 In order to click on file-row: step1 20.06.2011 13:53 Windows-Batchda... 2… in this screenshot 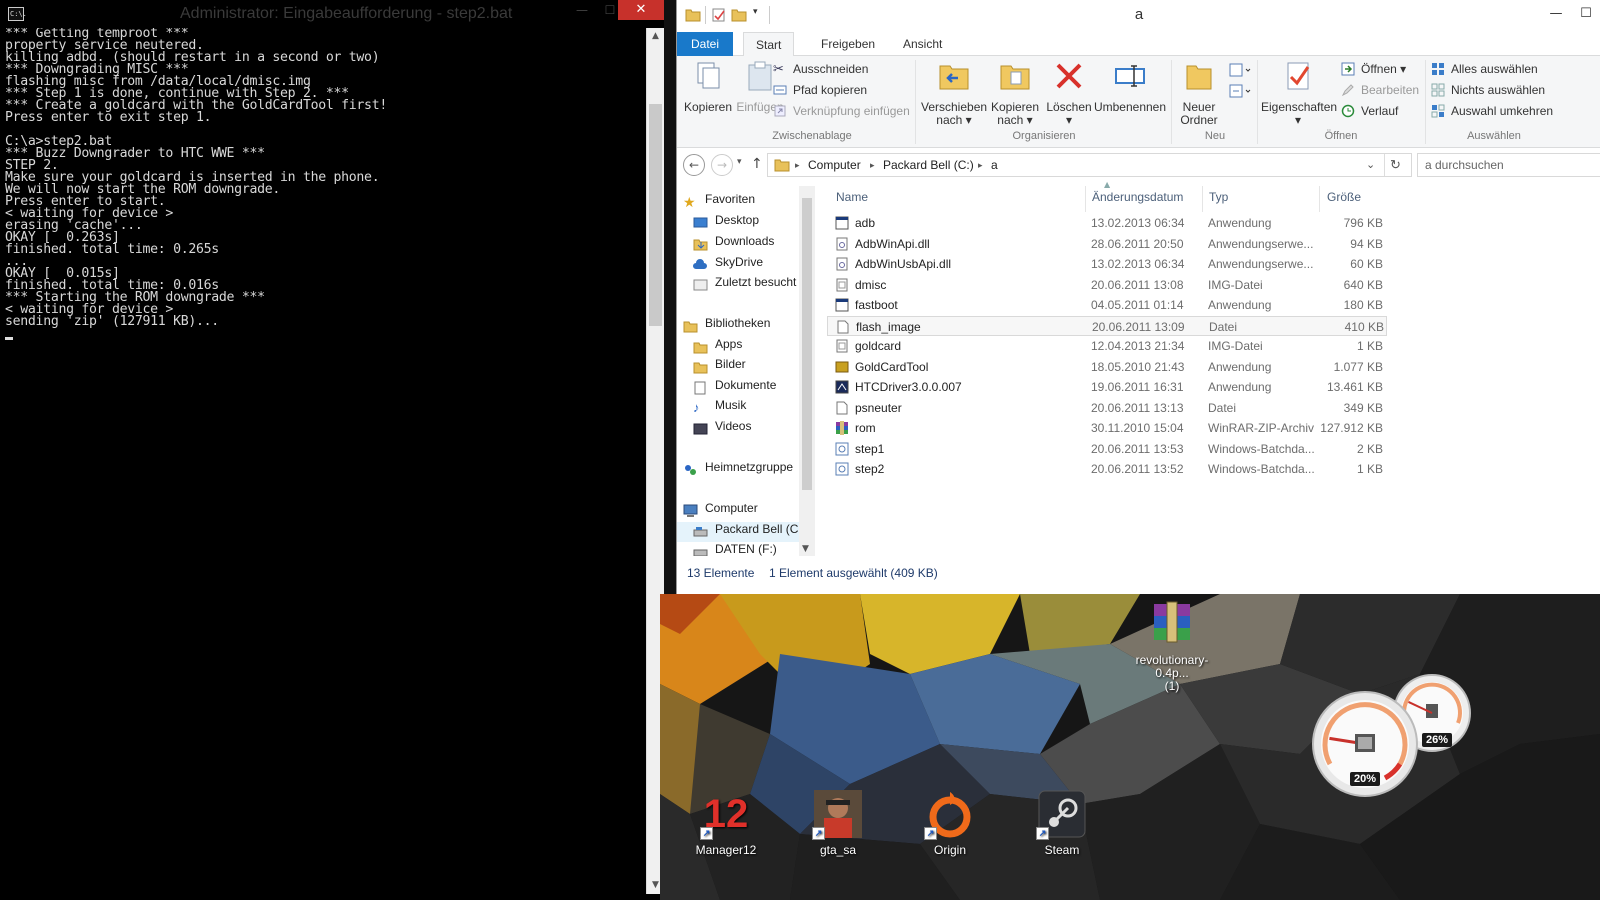, I will do `click(1107, 449)`.